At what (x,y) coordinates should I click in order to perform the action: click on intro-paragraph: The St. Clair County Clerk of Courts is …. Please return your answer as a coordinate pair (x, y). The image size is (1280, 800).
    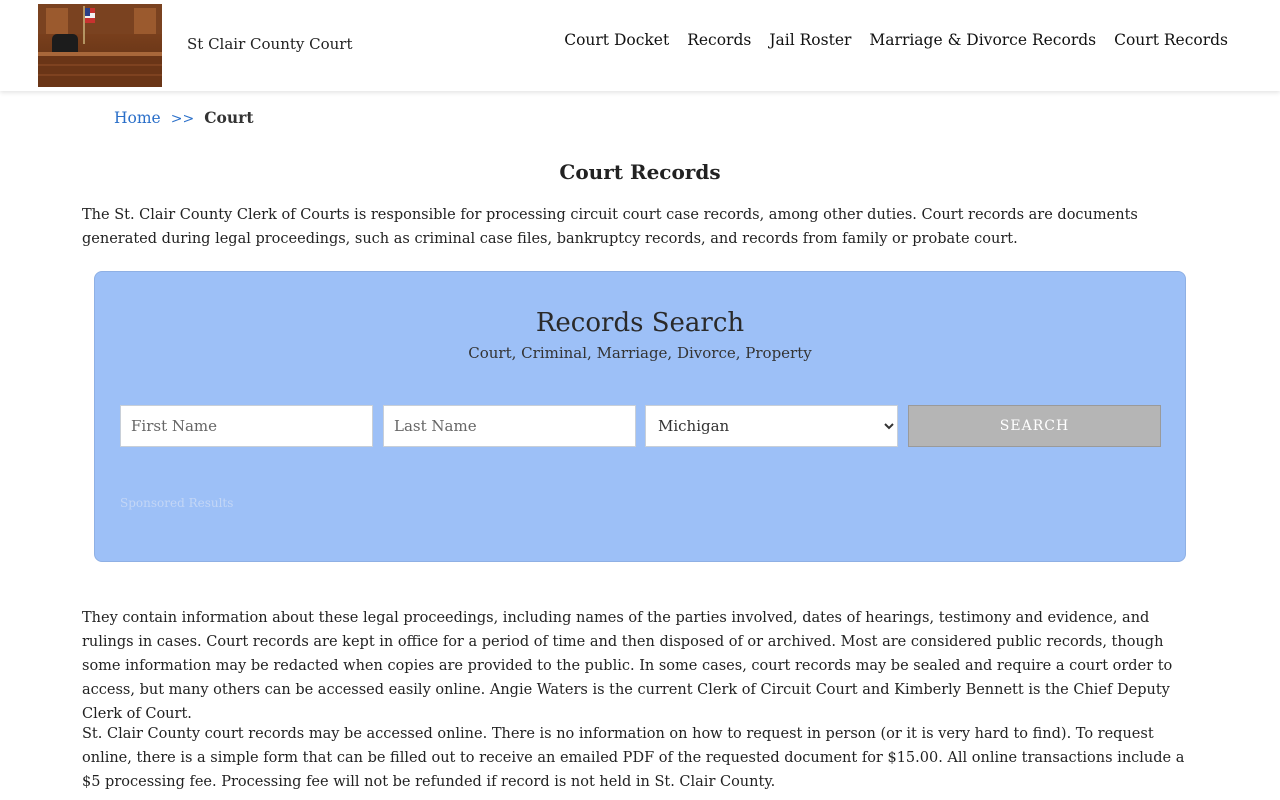
    Looking at the image, I should click on (610, 227).